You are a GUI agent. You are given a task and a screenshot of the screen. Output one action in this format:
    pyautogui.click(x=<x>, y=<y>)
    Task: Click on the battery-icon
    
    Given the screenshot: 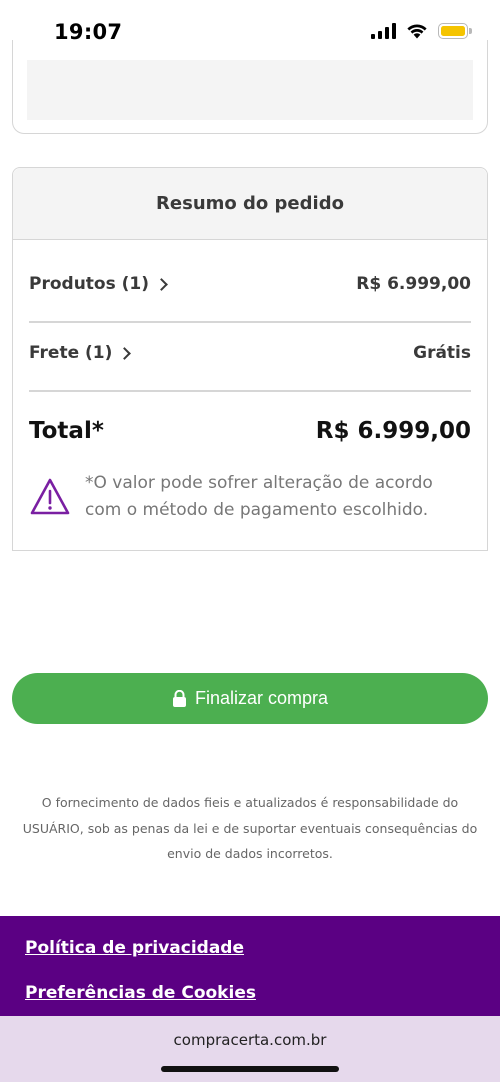 What is the action you would take?
    pyautogui.click(x=455, y=31)
    